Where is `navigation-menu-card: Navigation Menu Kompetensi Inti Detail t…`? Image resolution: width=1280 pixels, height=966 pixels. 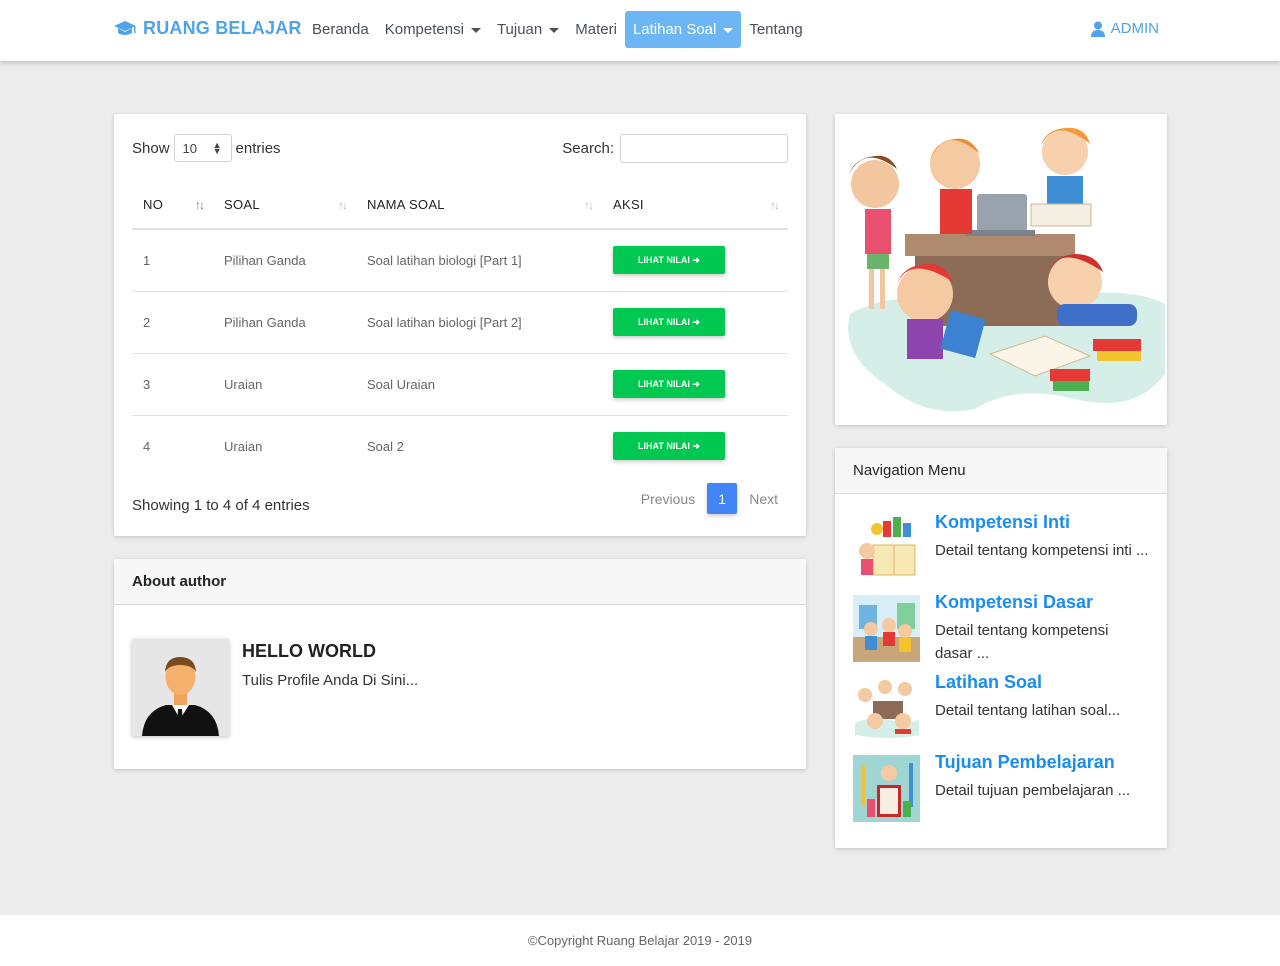 navigation-menu-card: Navigation Menu Kompetensi Inti Detail t… is located at coordinates (1001, 648).